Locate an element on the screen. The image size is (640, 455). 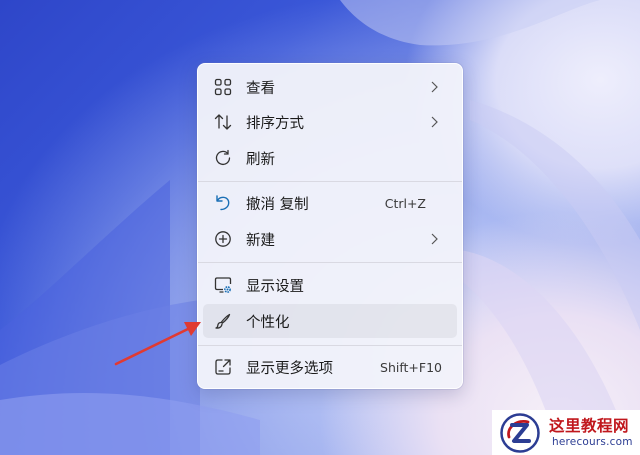
watermark-logo: 这里教程网 herecours.com is located at coordinates (566, 432).